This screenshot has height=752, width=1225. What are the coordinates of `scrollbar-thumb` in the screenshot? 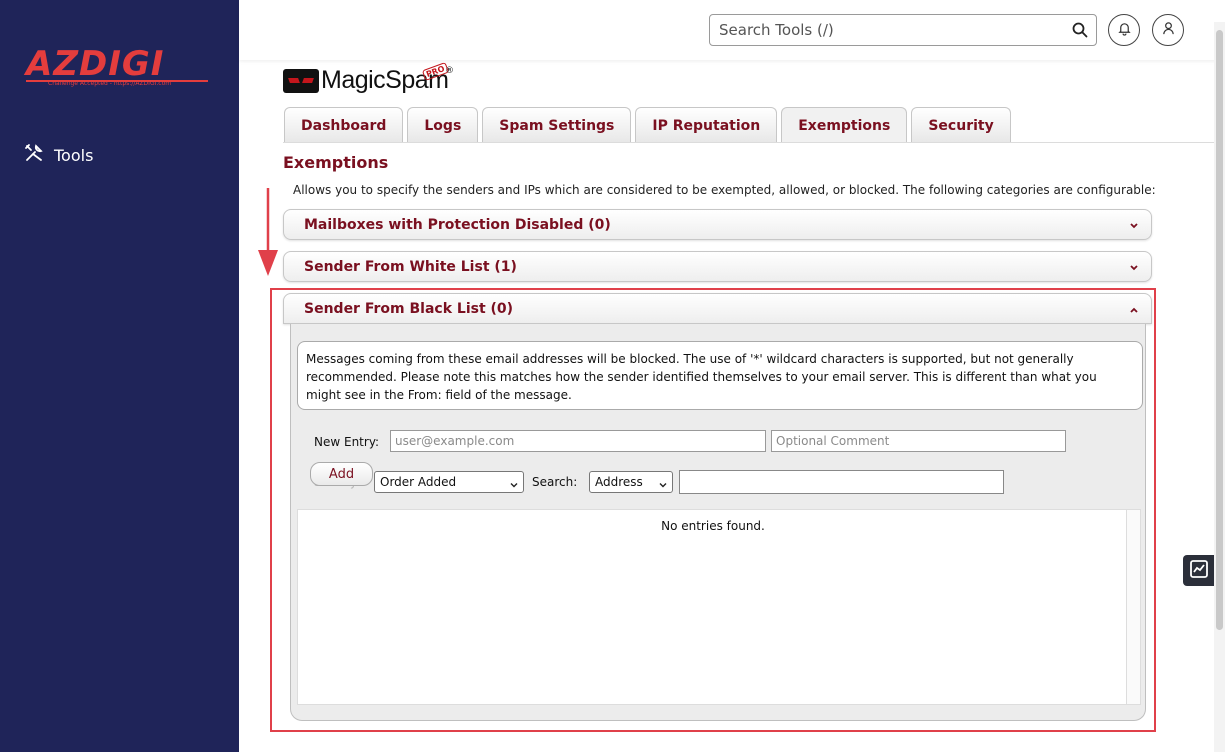 It's located at (1219, 330).